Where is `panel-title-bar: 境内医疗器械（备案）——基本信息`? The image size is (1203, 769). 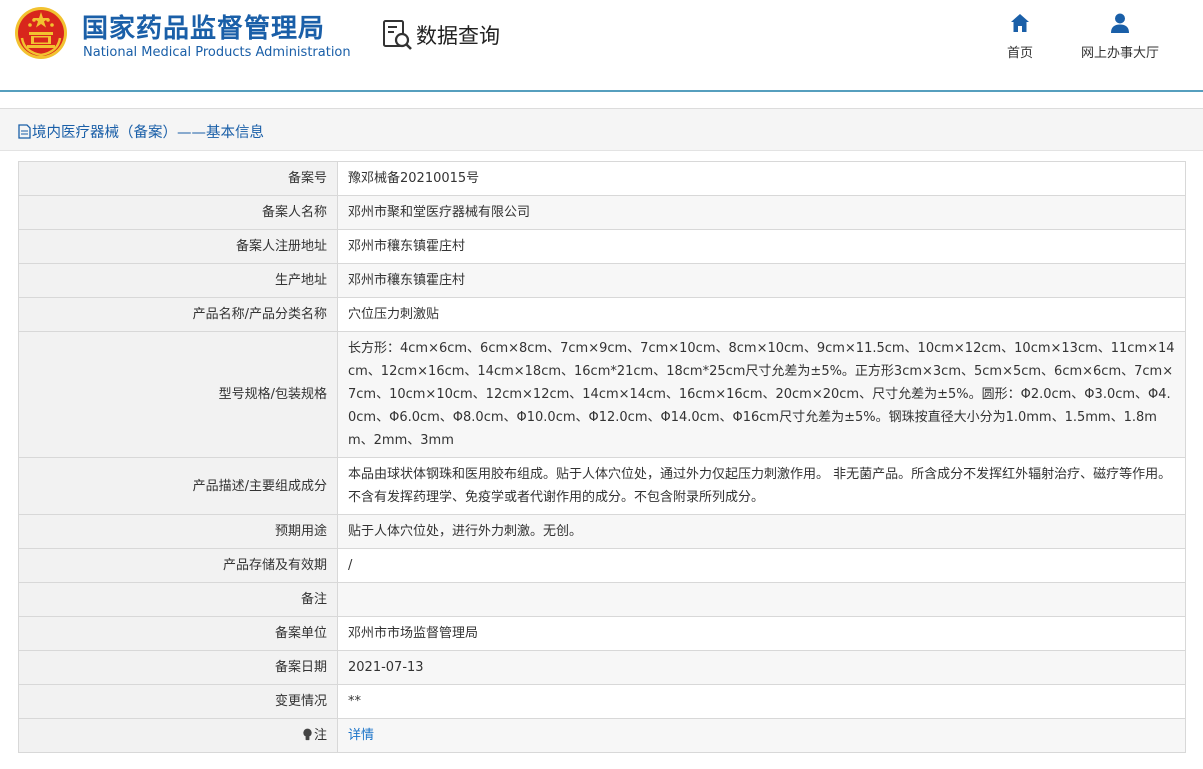 panel-title-bar: 境内医疗器械（备案）——基本信息 is located at coordinates (601, 130).